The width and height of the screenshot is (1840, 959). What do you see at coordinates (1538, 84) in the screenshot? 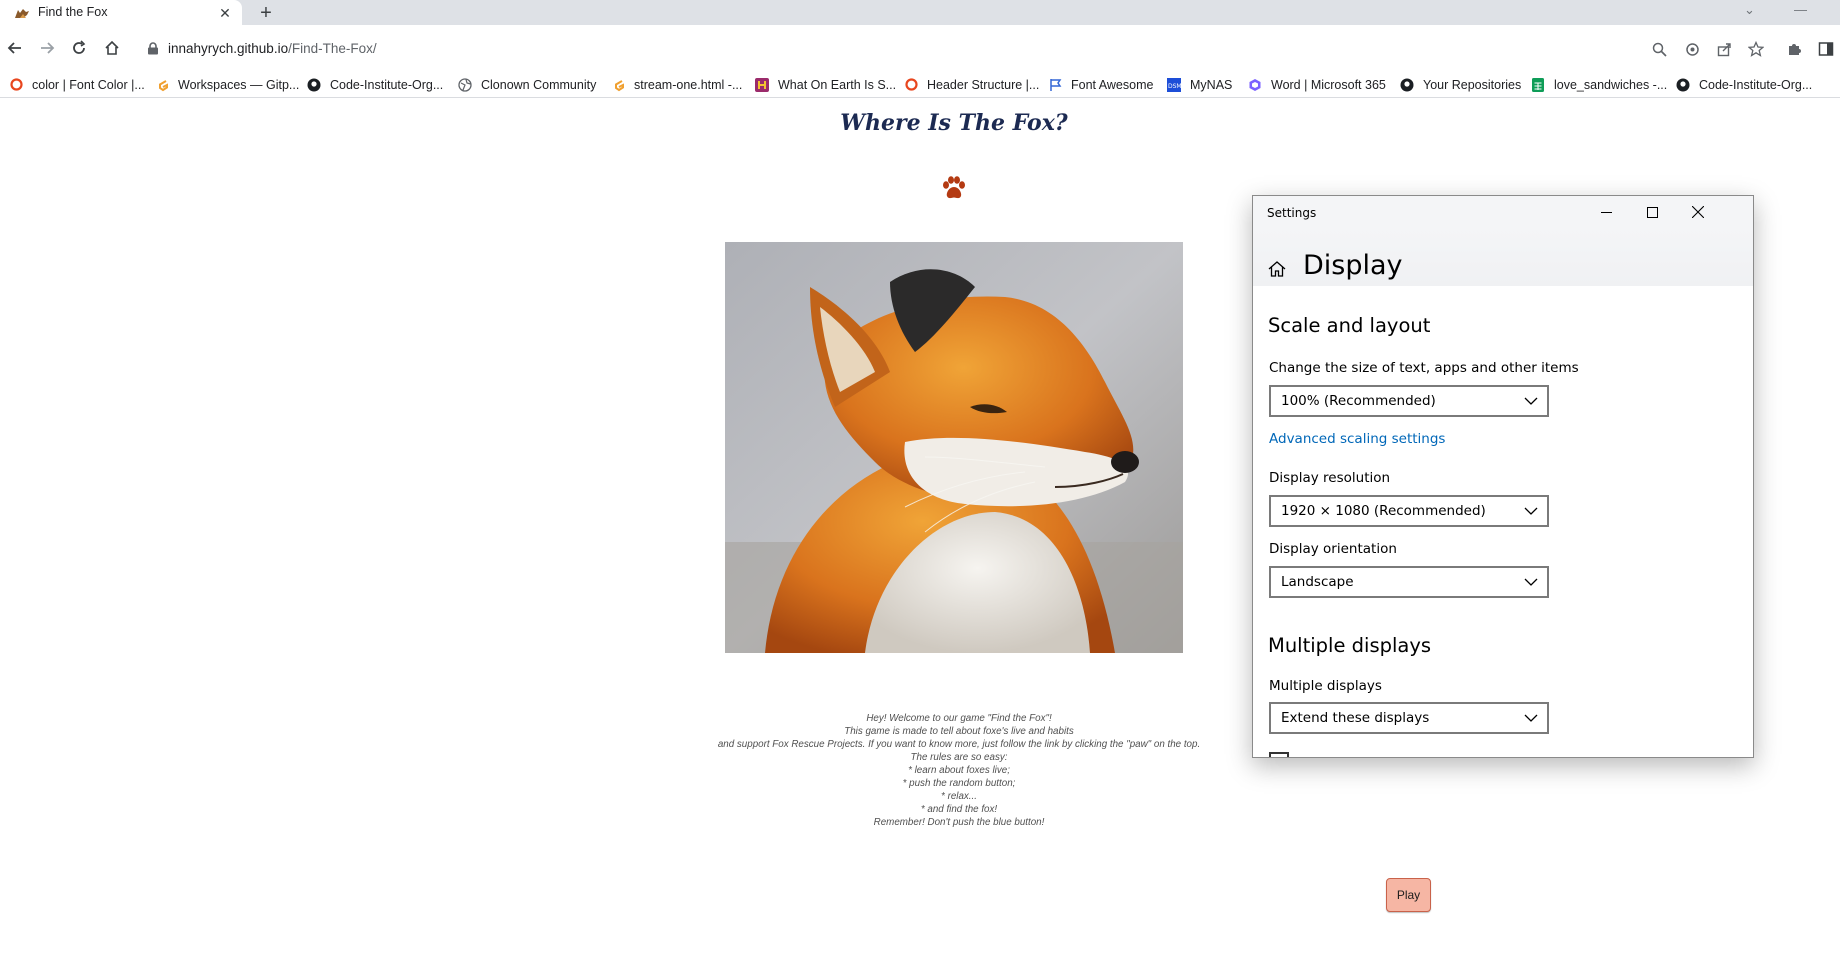
I see `sheets-icon` at bounding box center [1538, 84].